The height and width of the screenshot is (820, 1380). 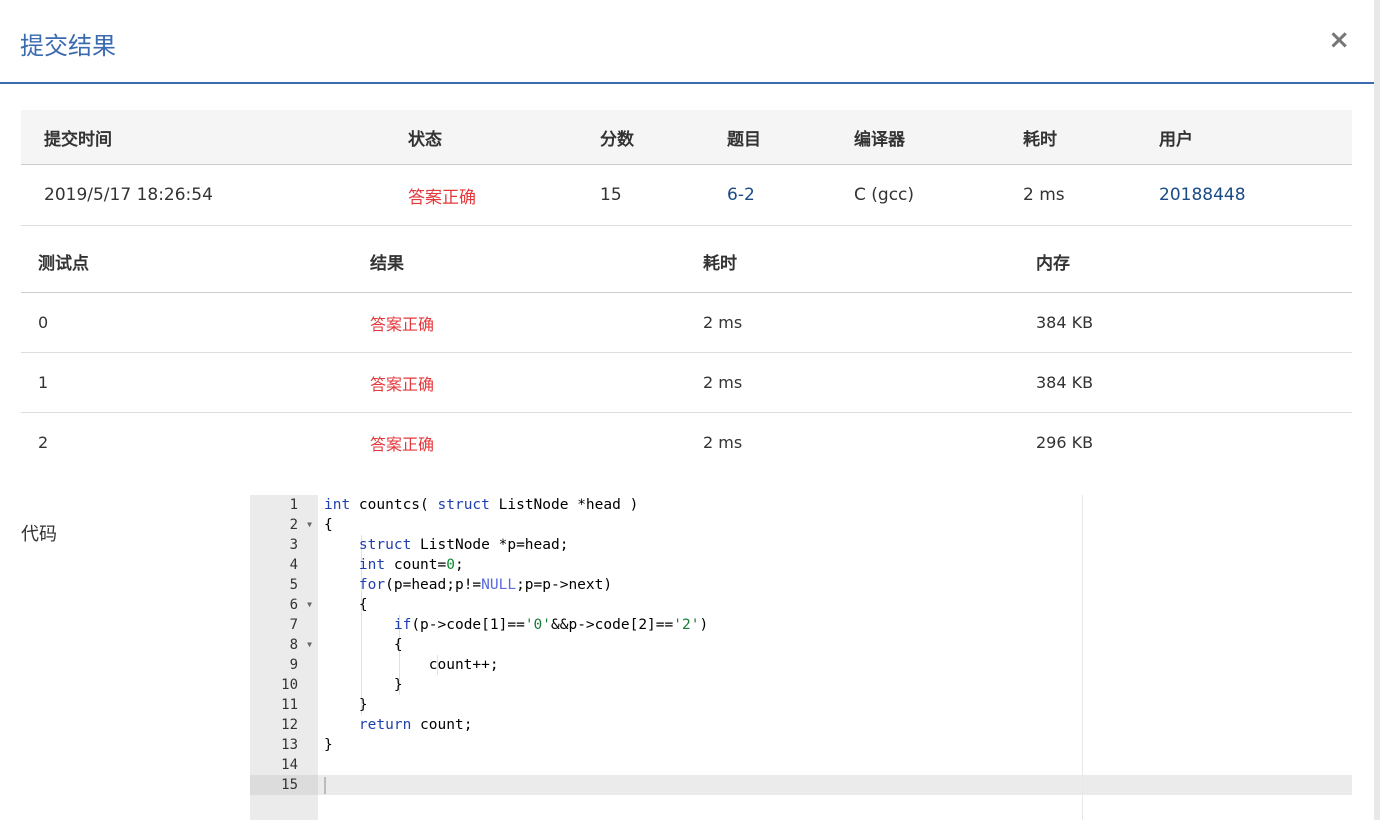 I want to click on line-number: 8 ▼, so click(x=284, y=645).